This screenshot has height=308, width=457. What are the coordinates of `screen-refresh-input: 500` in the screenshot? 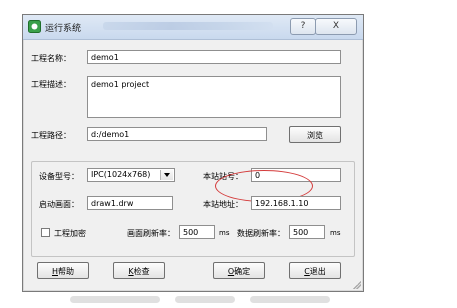 It's located at (197, 232).